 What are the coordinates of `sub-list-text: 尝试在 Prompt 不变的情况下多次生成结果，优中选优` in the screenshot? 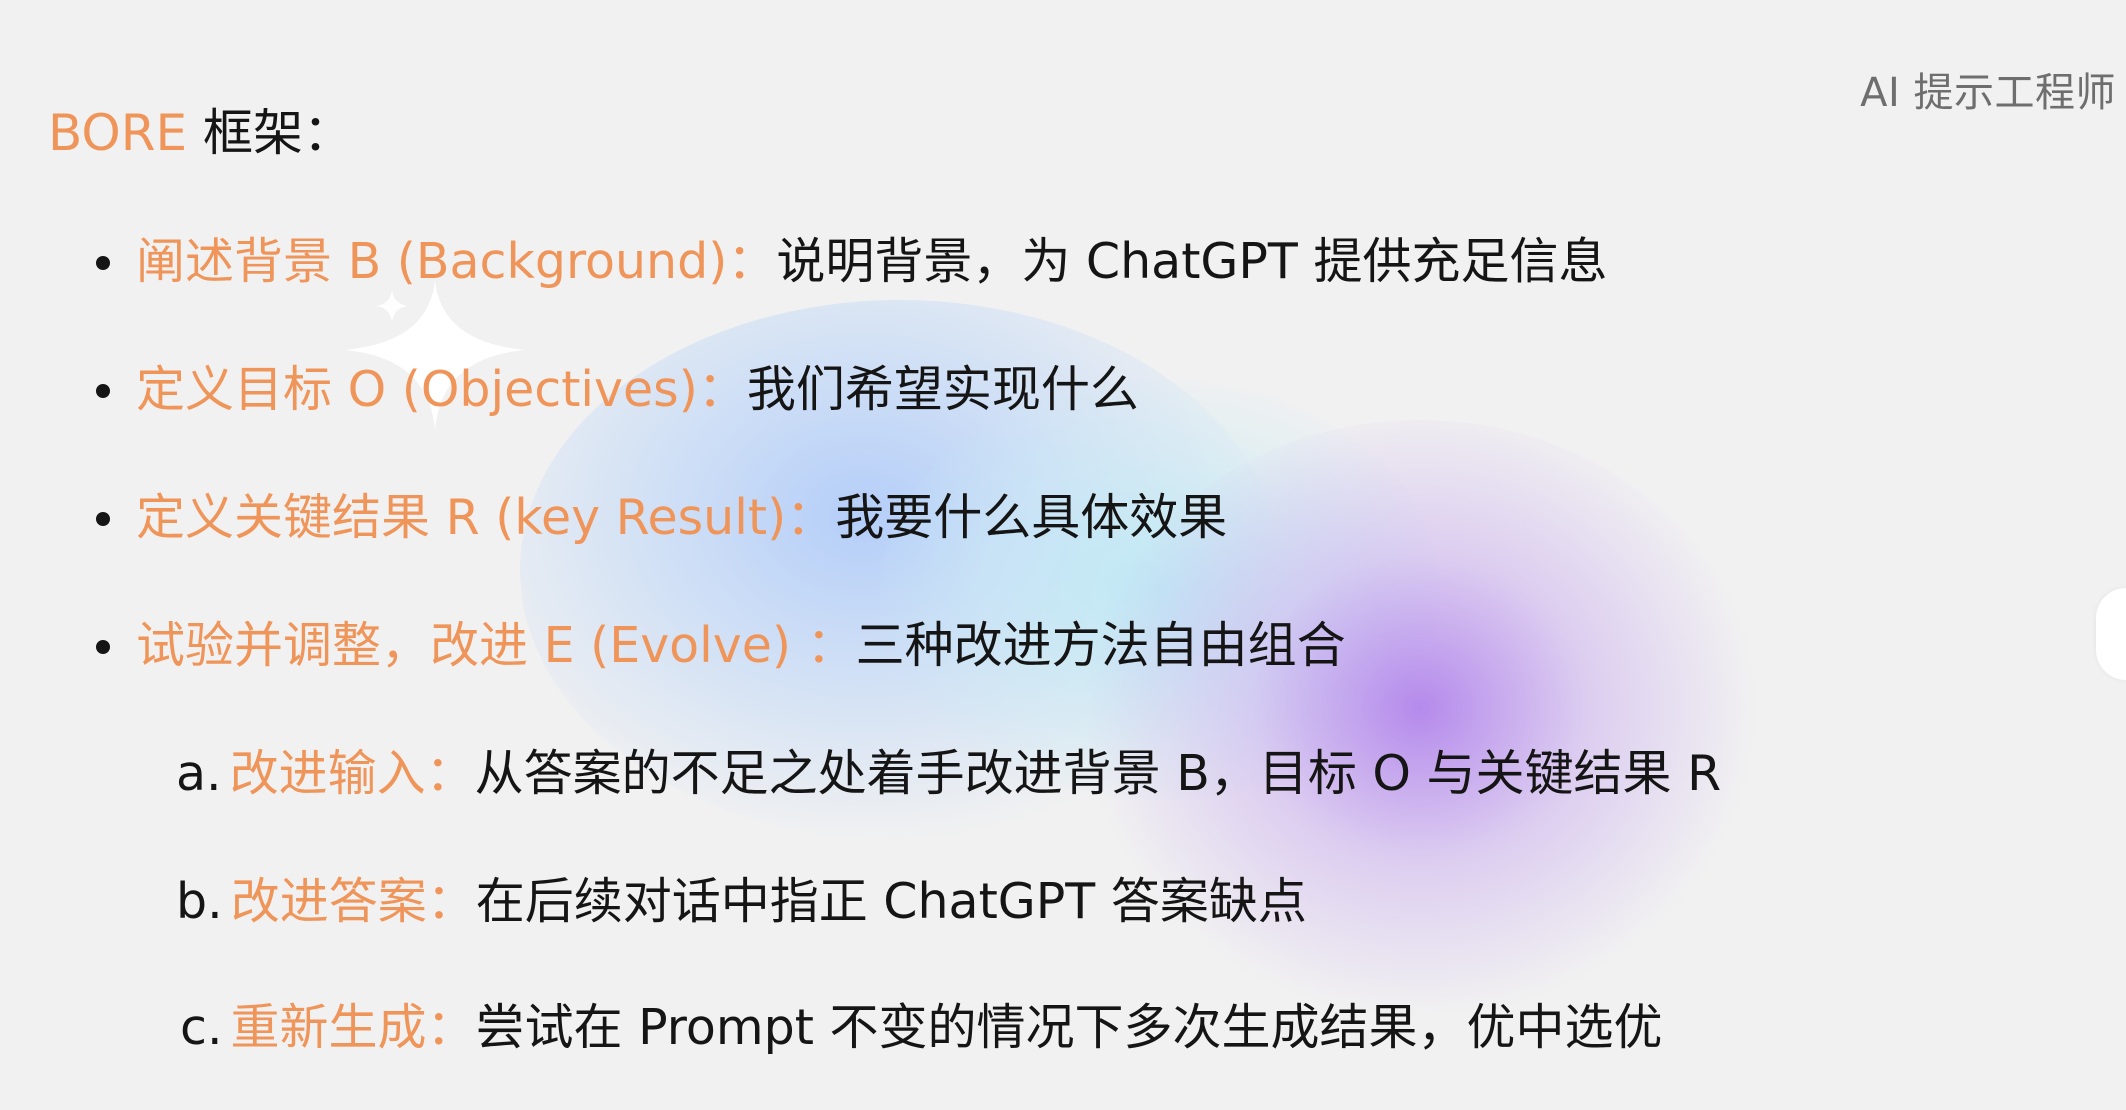 It's located at (1069, 1027).